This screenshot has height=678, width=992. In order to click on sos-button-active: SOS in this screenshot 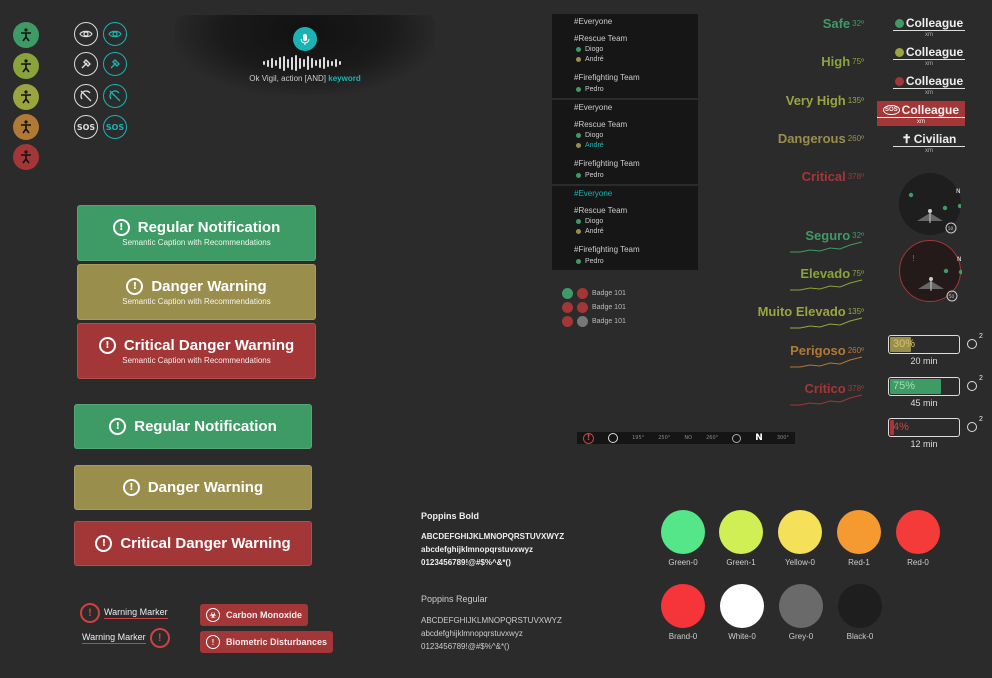, I will do `click(115, 127)`.